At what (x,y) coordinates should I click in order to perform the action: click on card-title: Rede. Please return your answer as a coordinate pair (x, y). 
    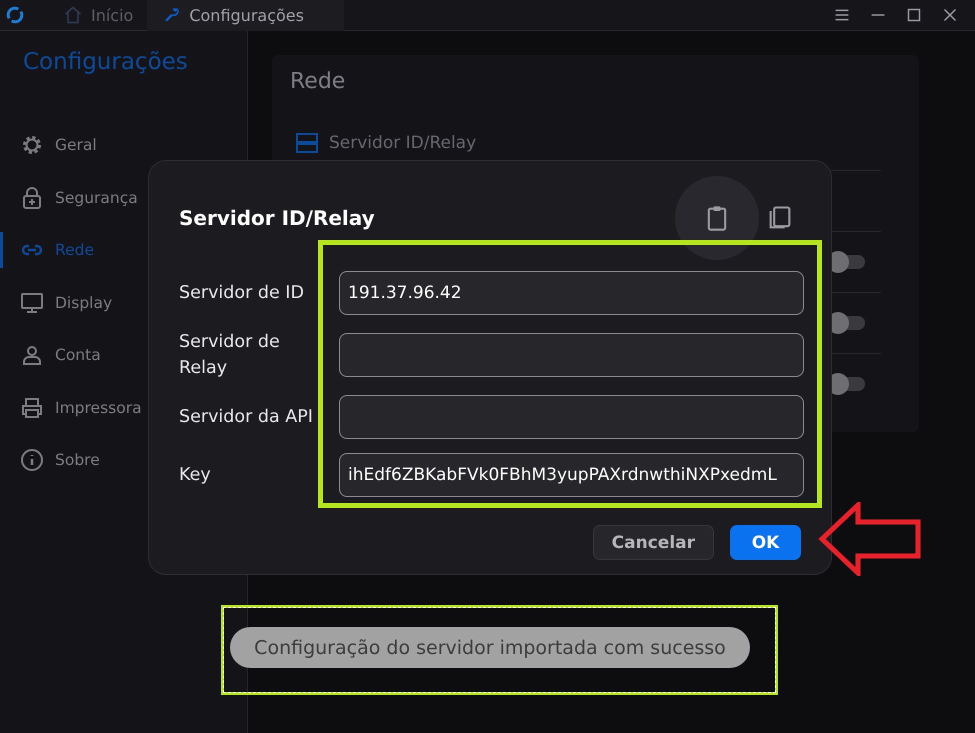
    Looking at the image, I should click on (318, 81).